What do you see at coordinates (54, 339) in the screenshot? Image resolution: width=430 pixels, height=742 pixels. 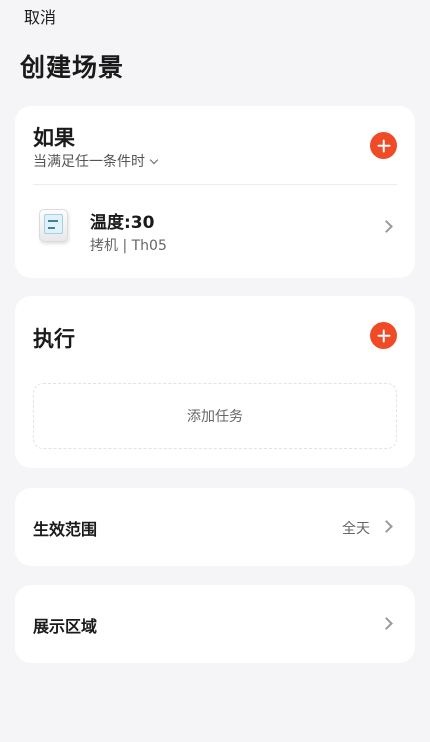 I see `do-section-title: 执行` at bounding box center [54, 339].